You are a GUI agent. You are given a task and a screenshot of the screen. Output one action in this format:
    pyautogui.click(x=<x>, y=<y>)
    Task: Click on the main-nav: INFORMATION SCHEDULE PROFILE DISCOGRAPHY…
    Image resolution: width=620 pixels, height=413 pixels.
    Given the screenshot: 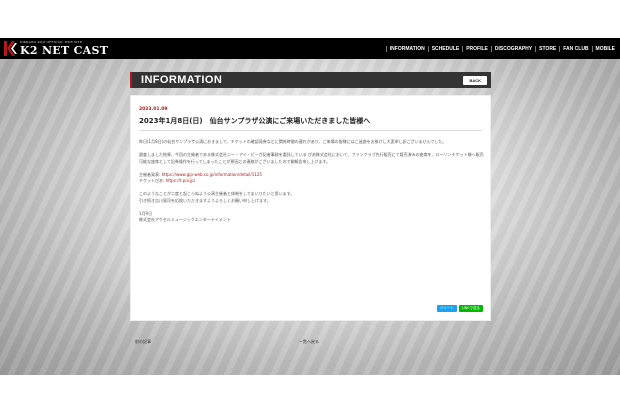 What is the action you would take?
    pyautogui.click(x=501, y=48)
    